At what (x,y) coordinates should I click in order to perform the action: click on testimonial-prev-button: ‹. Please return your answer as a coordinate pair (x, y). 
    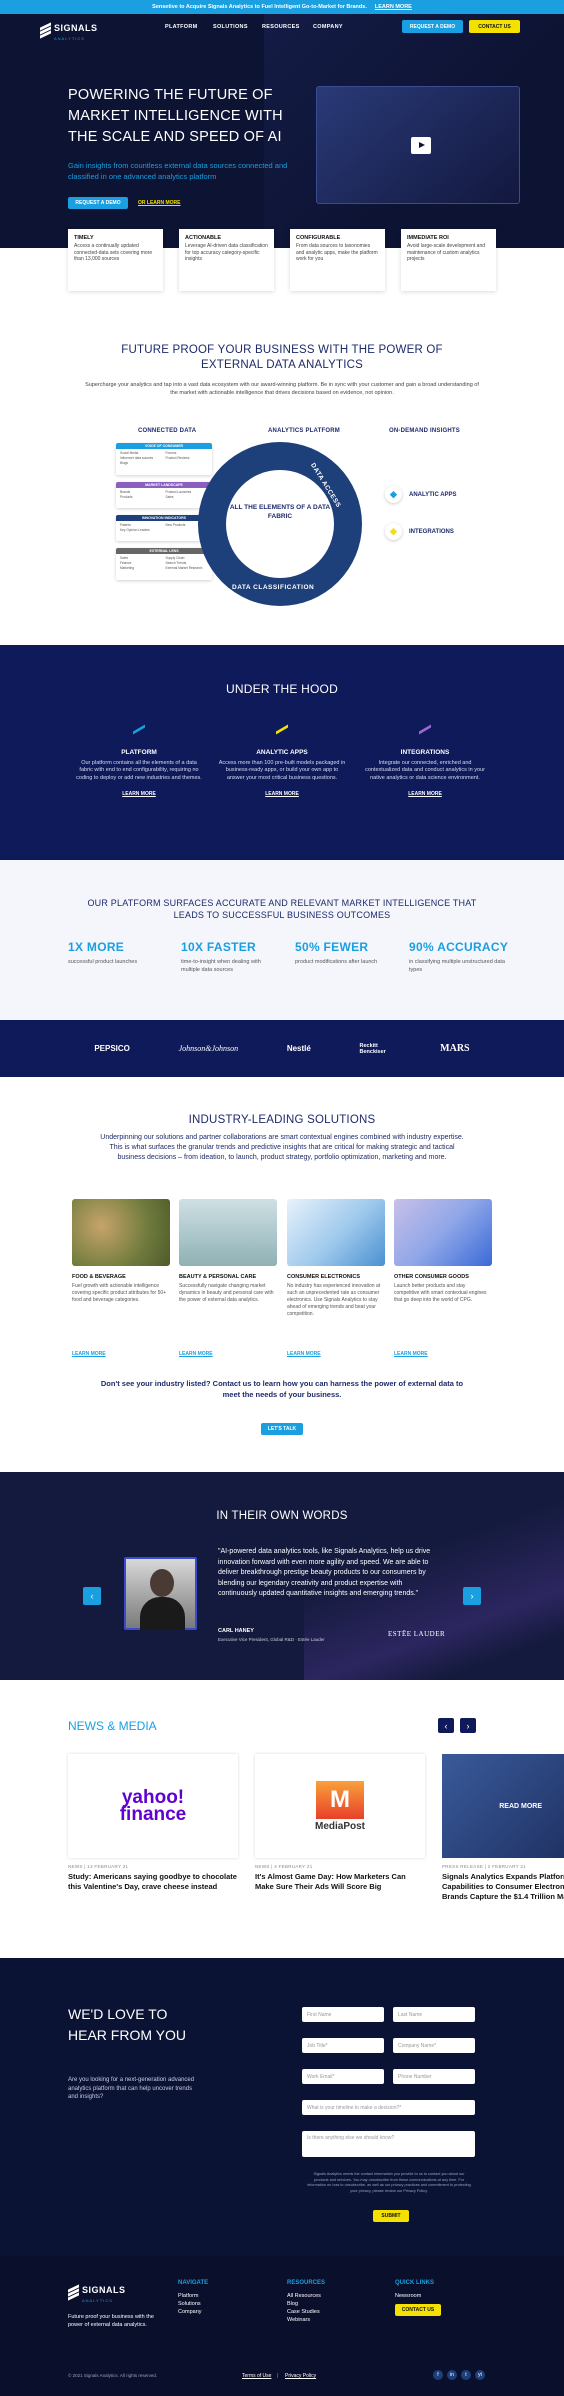
    Looking at the image, I should click on (92, 1596).